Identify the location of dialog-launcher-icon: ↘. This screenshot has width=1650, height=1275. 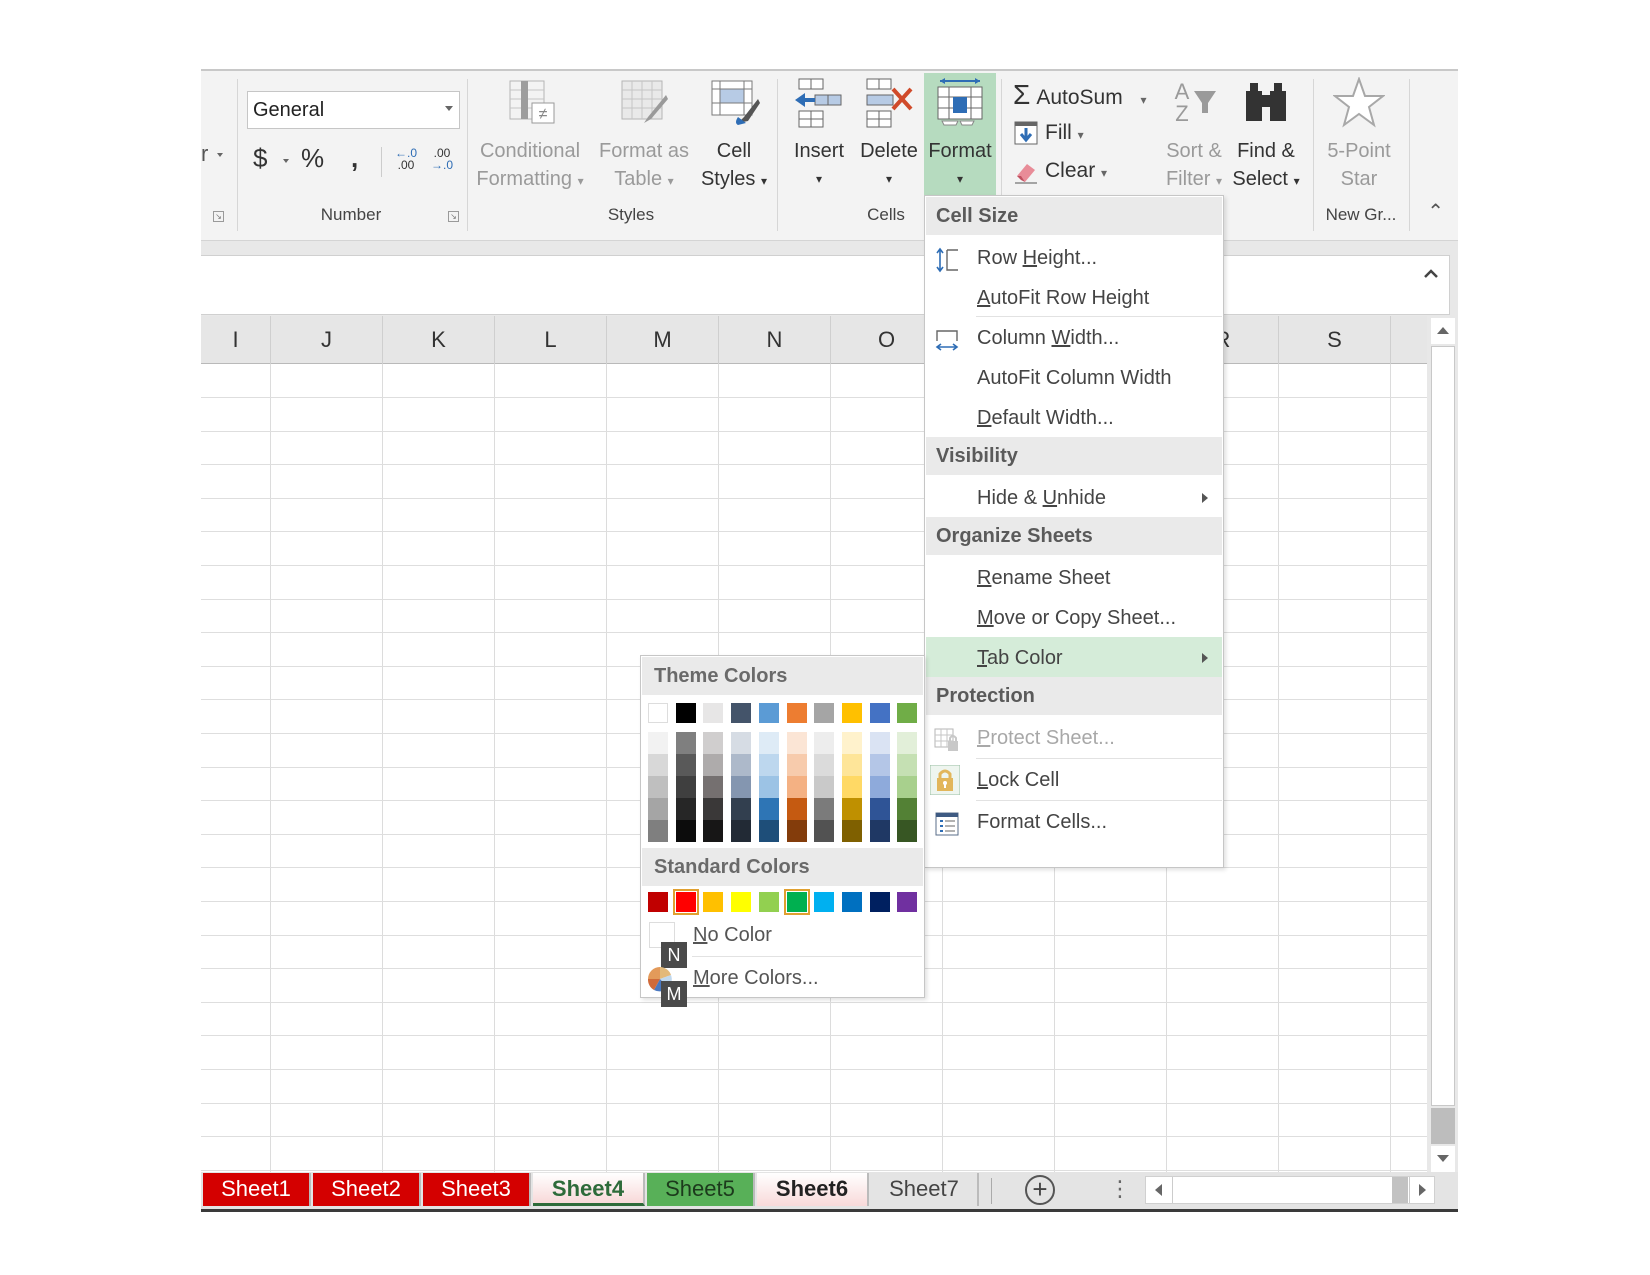
(218, 216).